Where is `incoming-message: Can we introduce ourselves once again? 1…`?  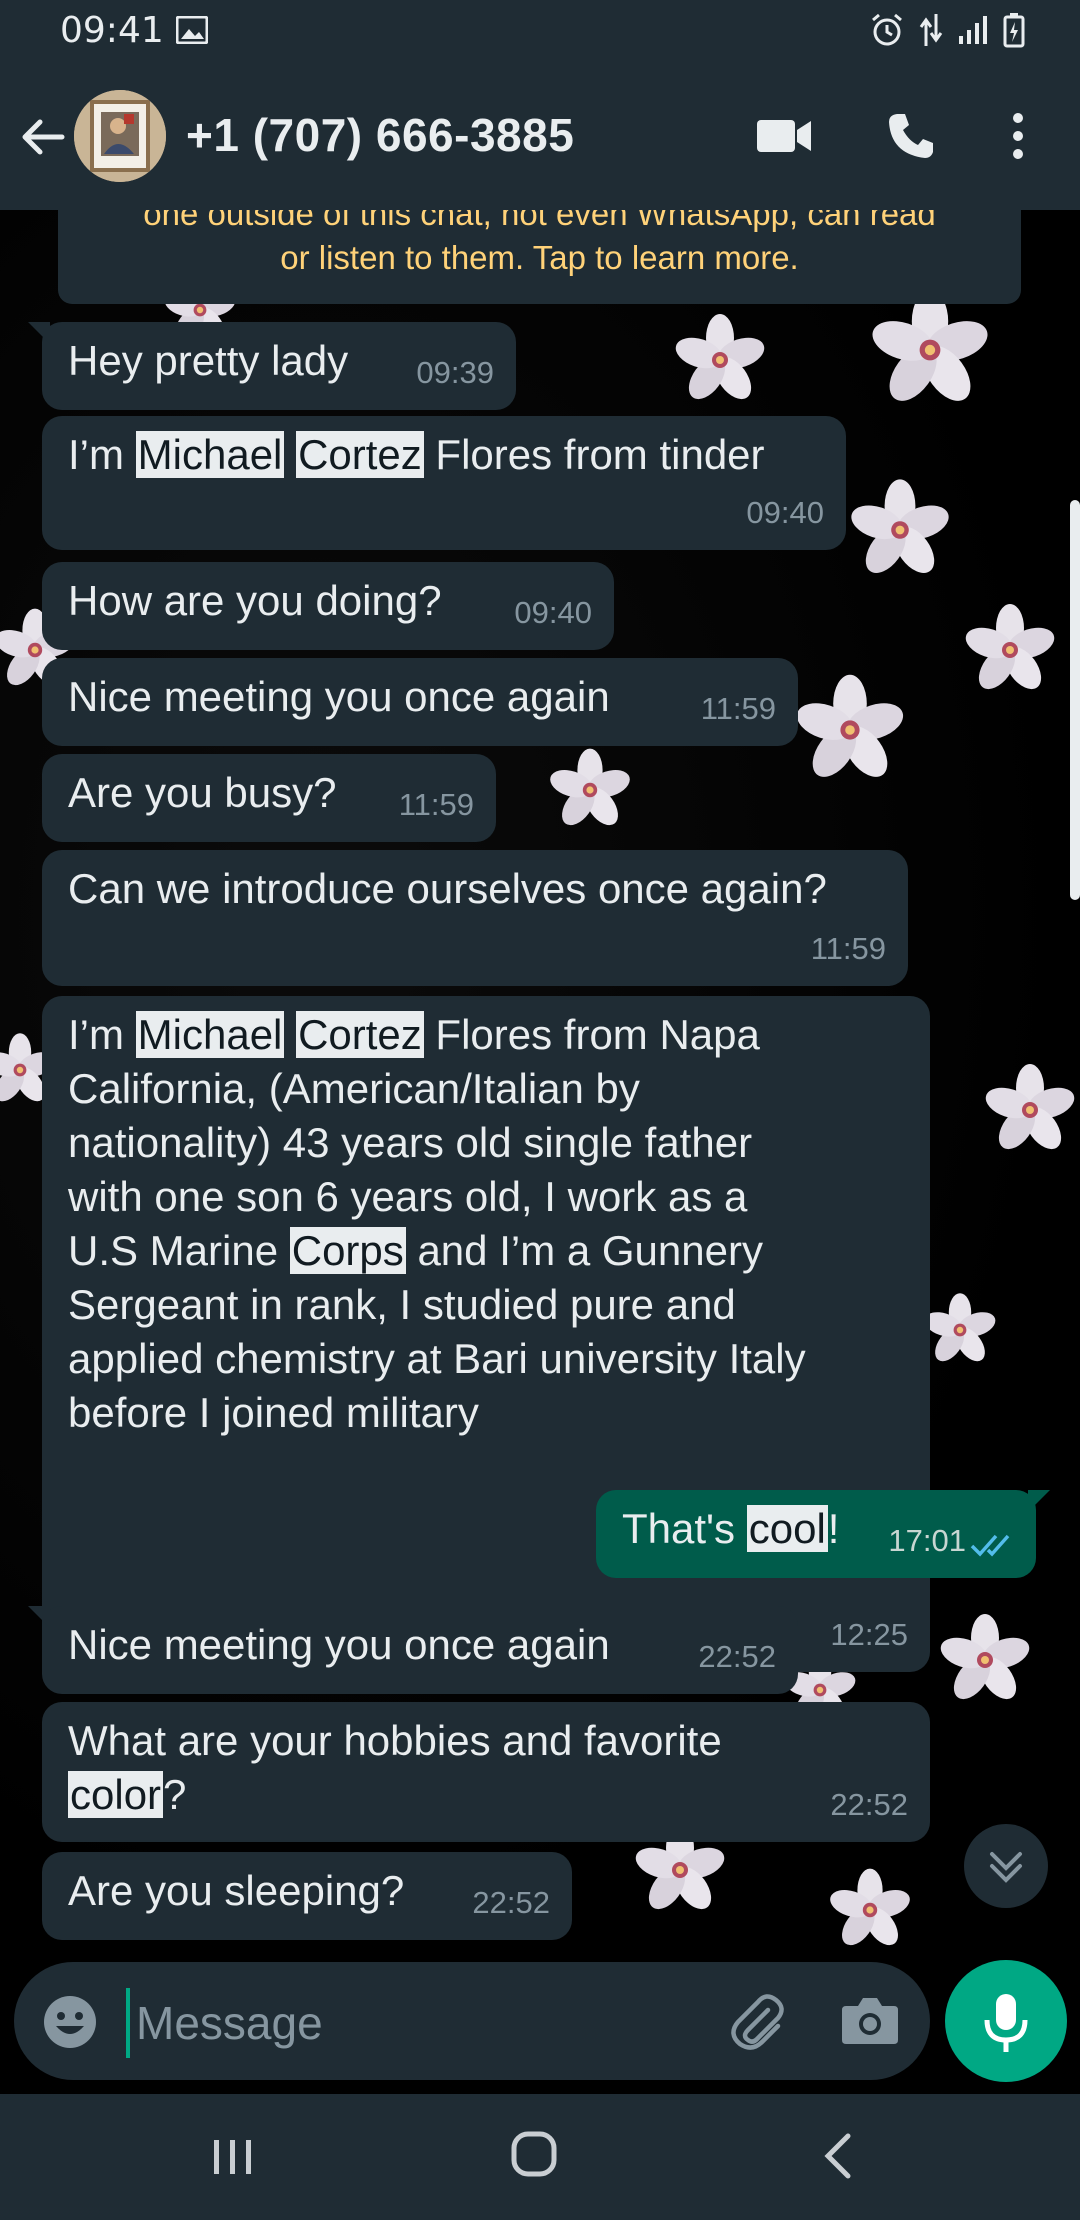 incoming-message: Can we introduce ourselves once again? 1… is located at coordinates (475, 918).